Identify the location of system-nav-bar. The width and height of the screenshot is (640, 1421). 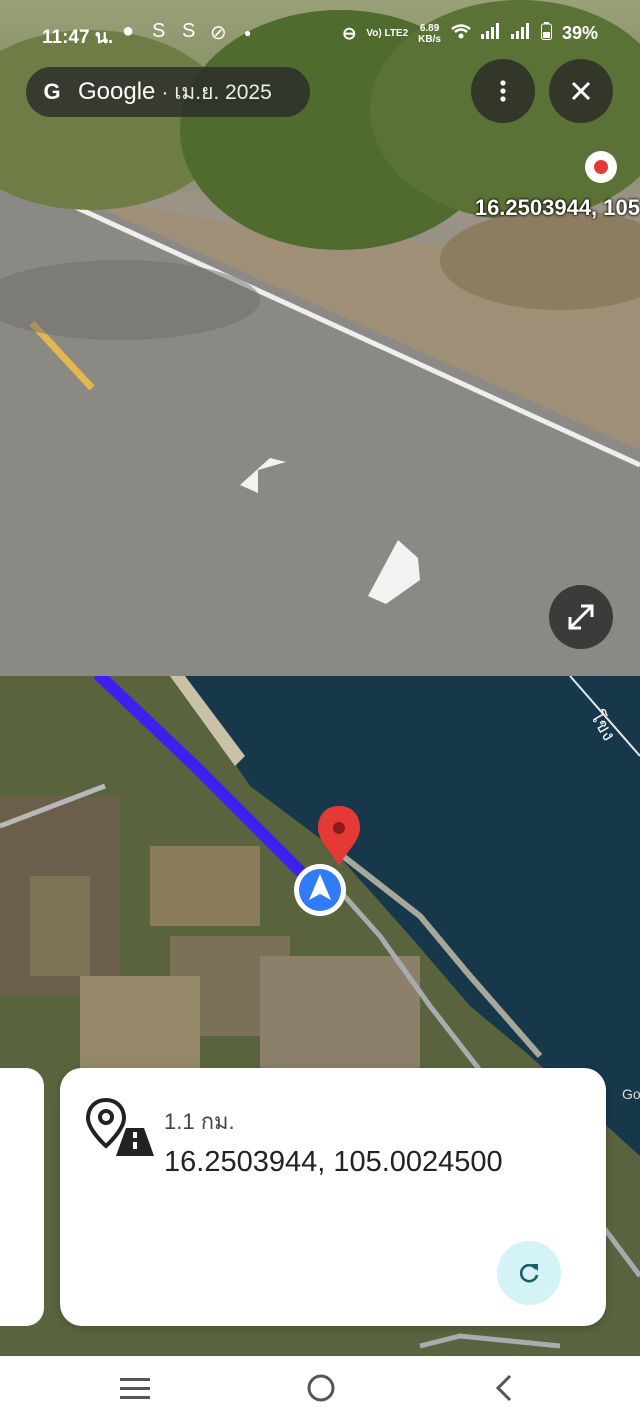
(320, 1388).